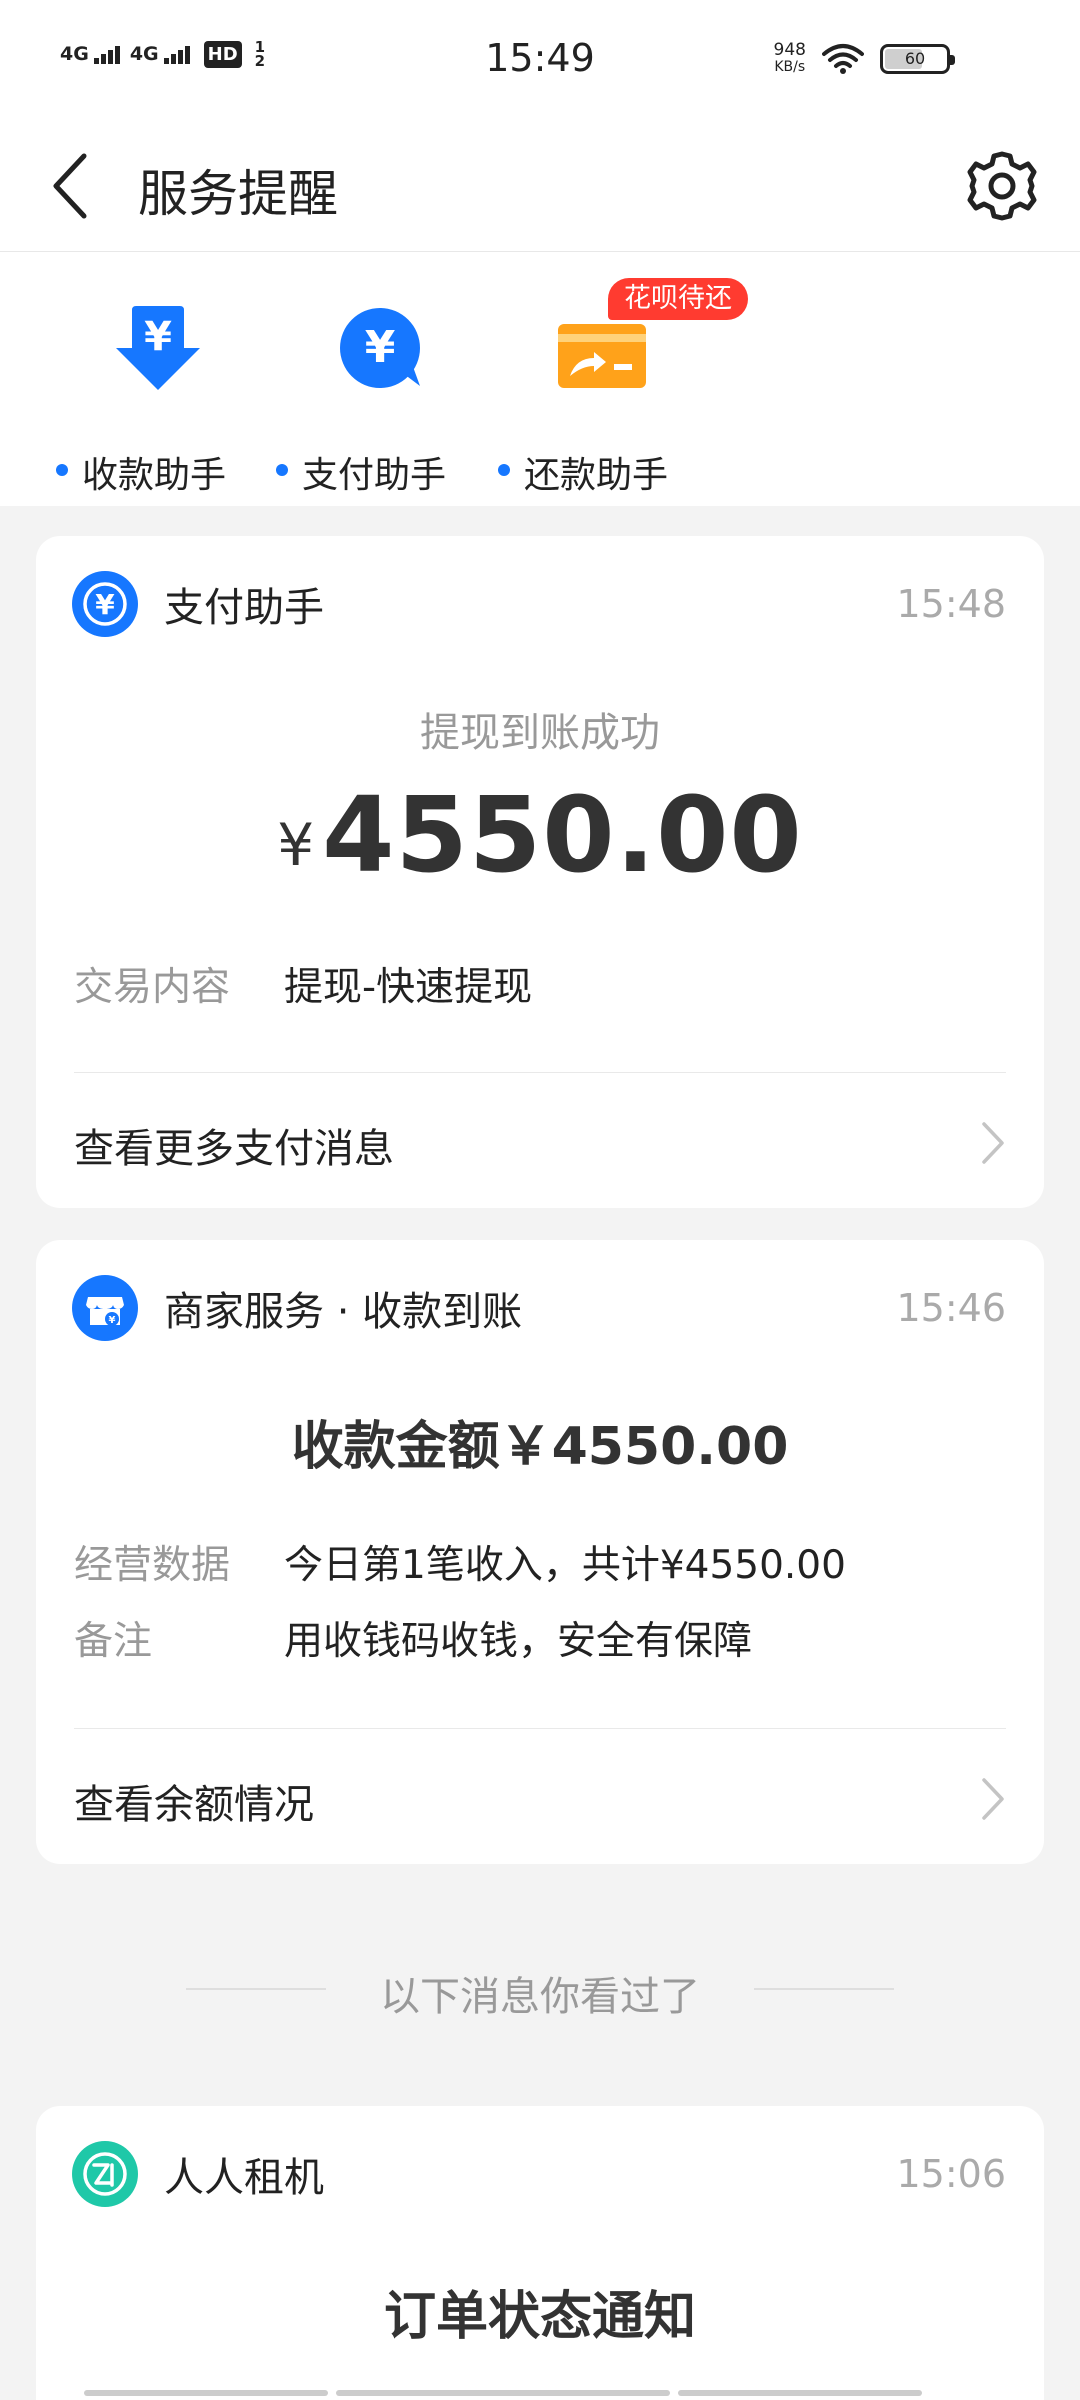 The height and width of the screenshot is (2400, 1080). Describe the element at coordinates (790, 67) in the screenshot. I see `network-speed-unit: KB/s` at that location.